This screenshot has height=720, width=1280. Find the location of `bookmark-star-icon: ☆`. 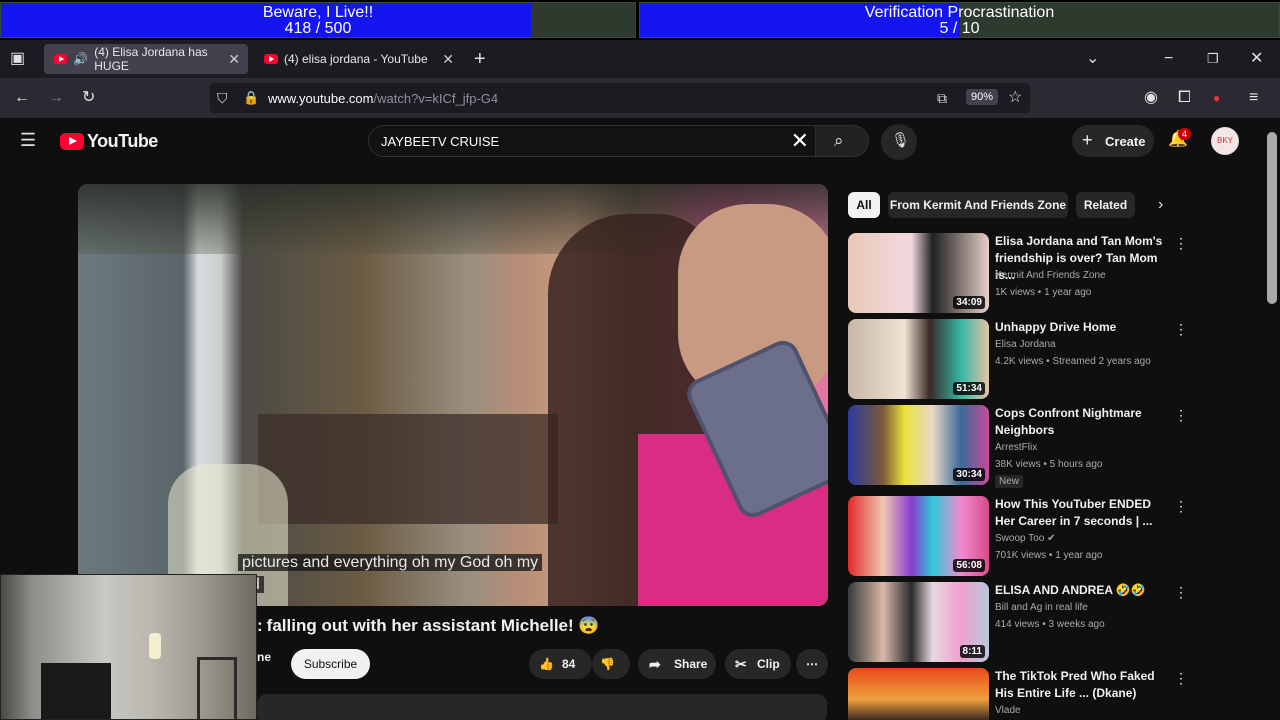

bookmark-star-icon: ☆ is located at coordinates (1015, 98).